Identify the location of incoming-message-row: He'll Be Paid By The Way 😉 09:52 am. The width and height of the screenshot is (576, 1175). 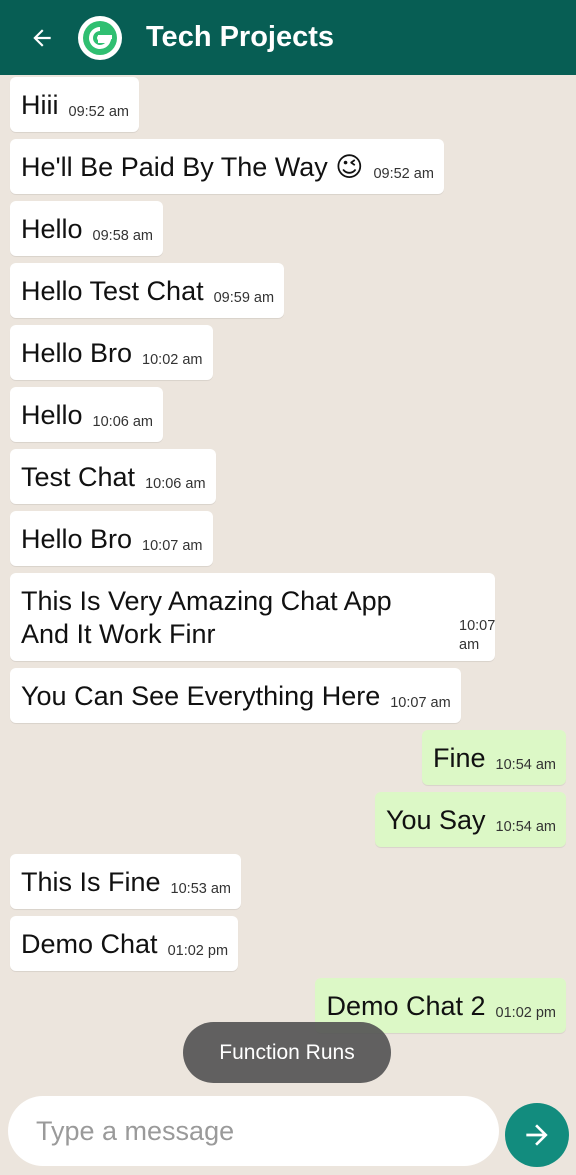
(288, 166).